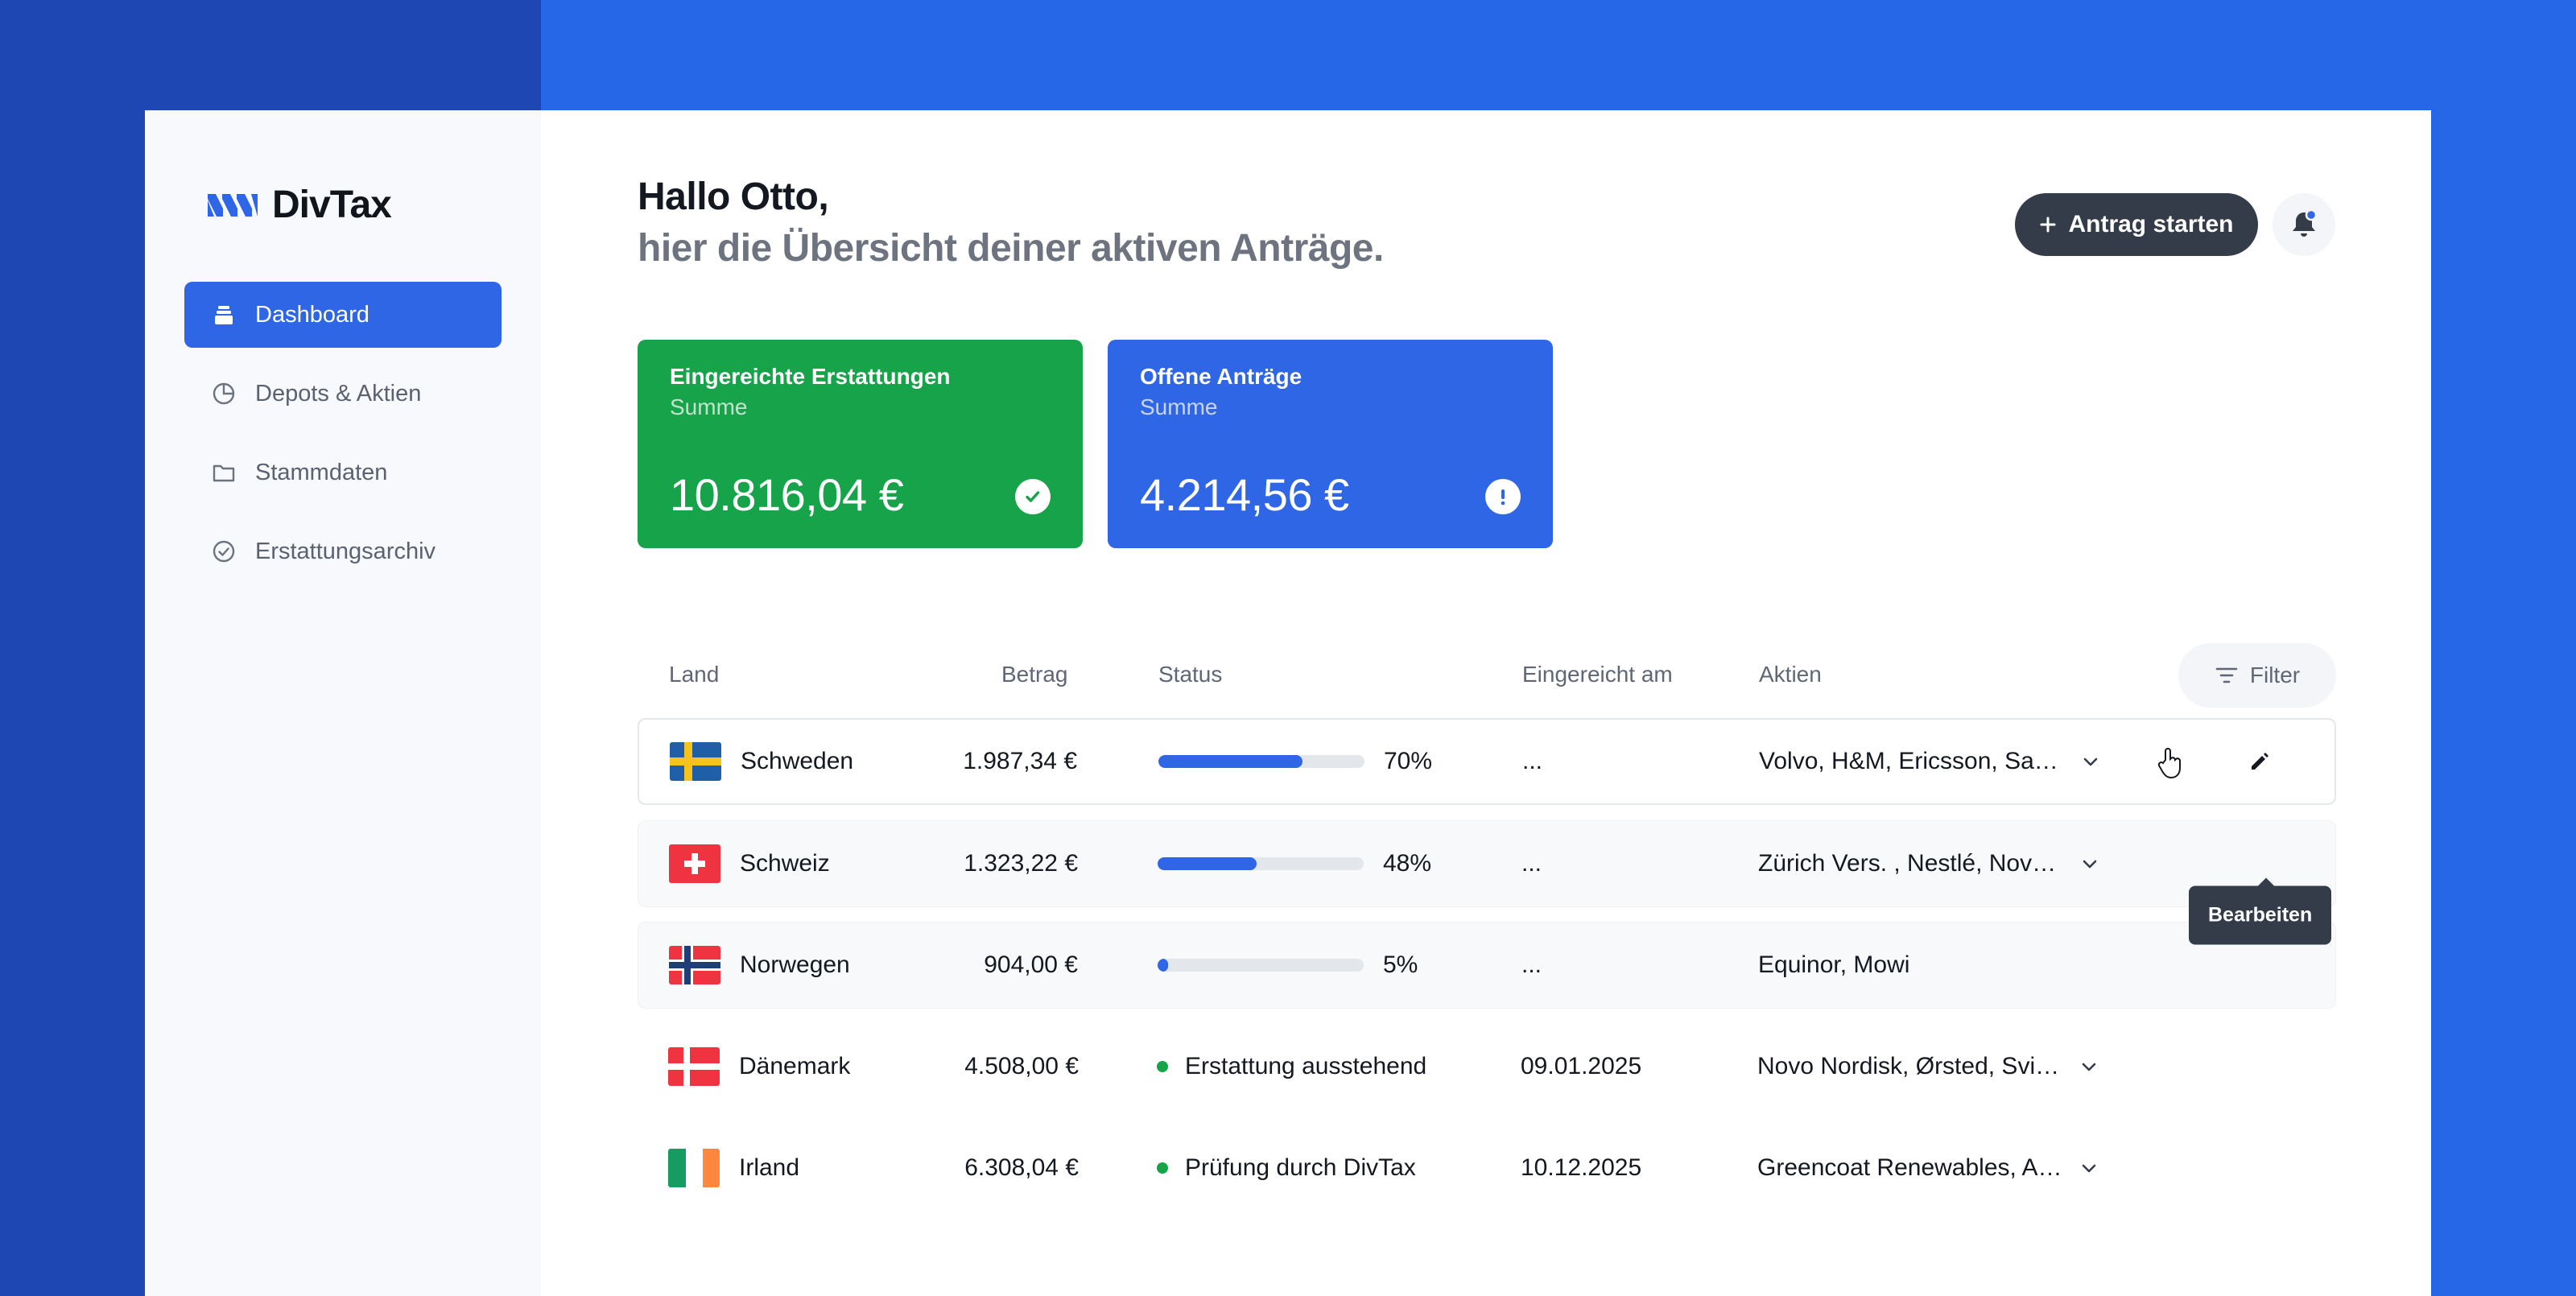  I want to click on ireland-flag-icon, so click(694, 1168).